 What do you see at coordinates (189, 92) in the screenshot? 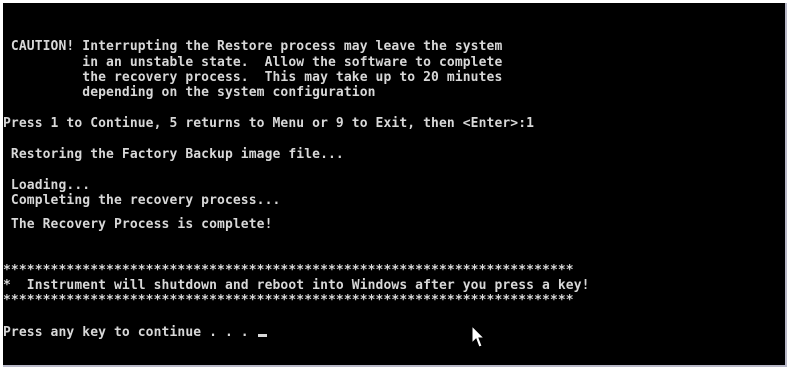
I see `caution-line-4: depending on the system configuration` at bounding box center [189, 92].